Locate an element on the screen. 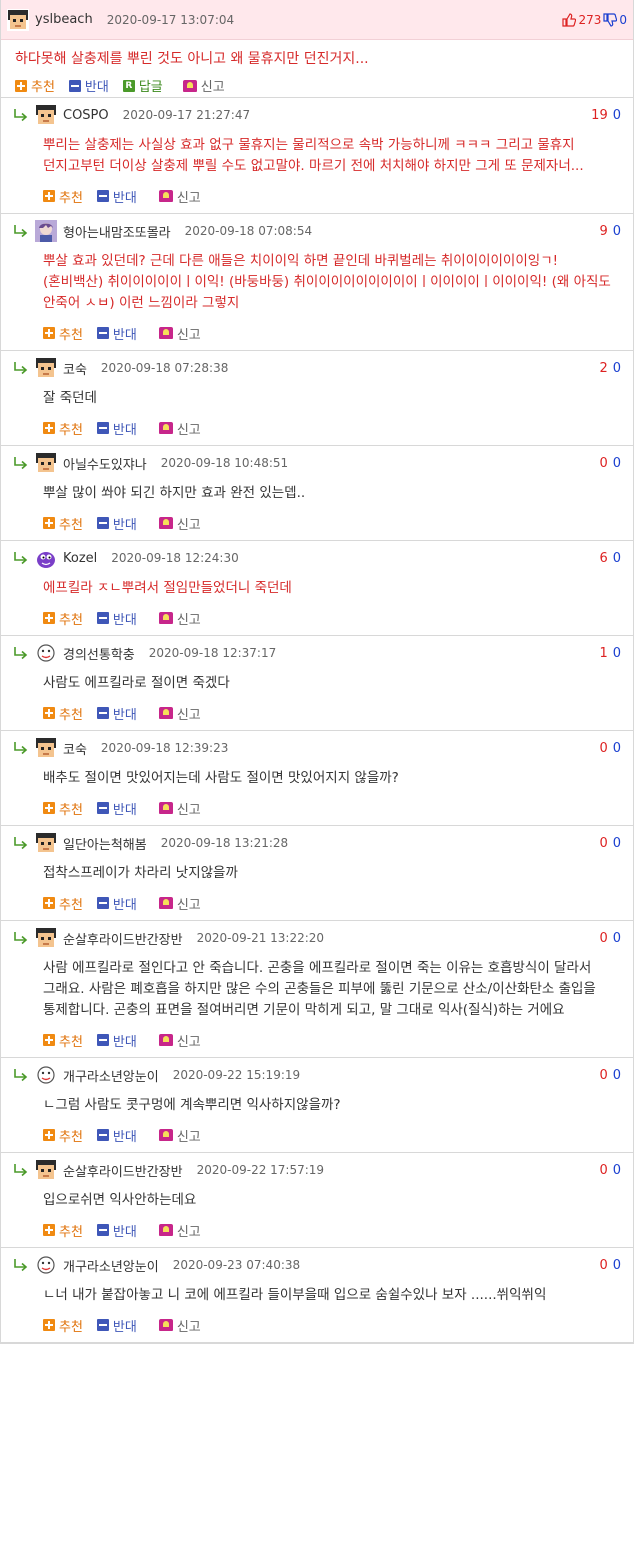 The height and width of the screenshot is (1546, 634). reply-button: R 답글 is located at coordinates (142, 85).